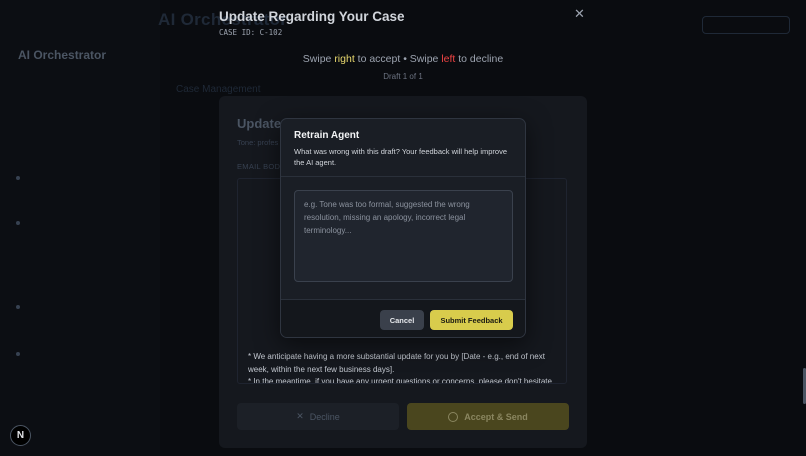 The image size is (806, 456). I want to click on cancel-button: Cancel, so click(402, 320).